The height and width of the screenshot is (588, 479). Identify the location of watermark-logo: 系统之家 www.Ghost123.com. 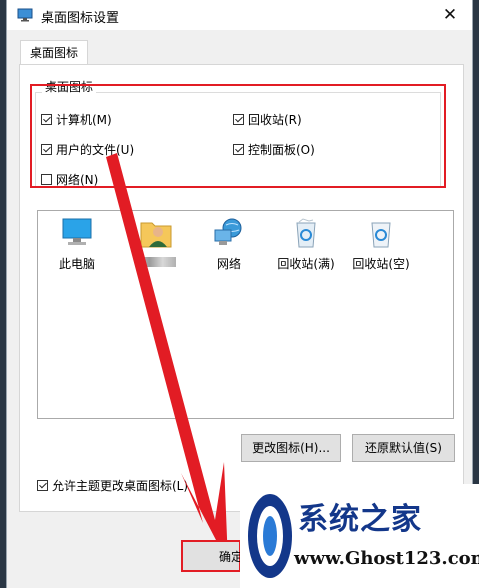
(359, 536).